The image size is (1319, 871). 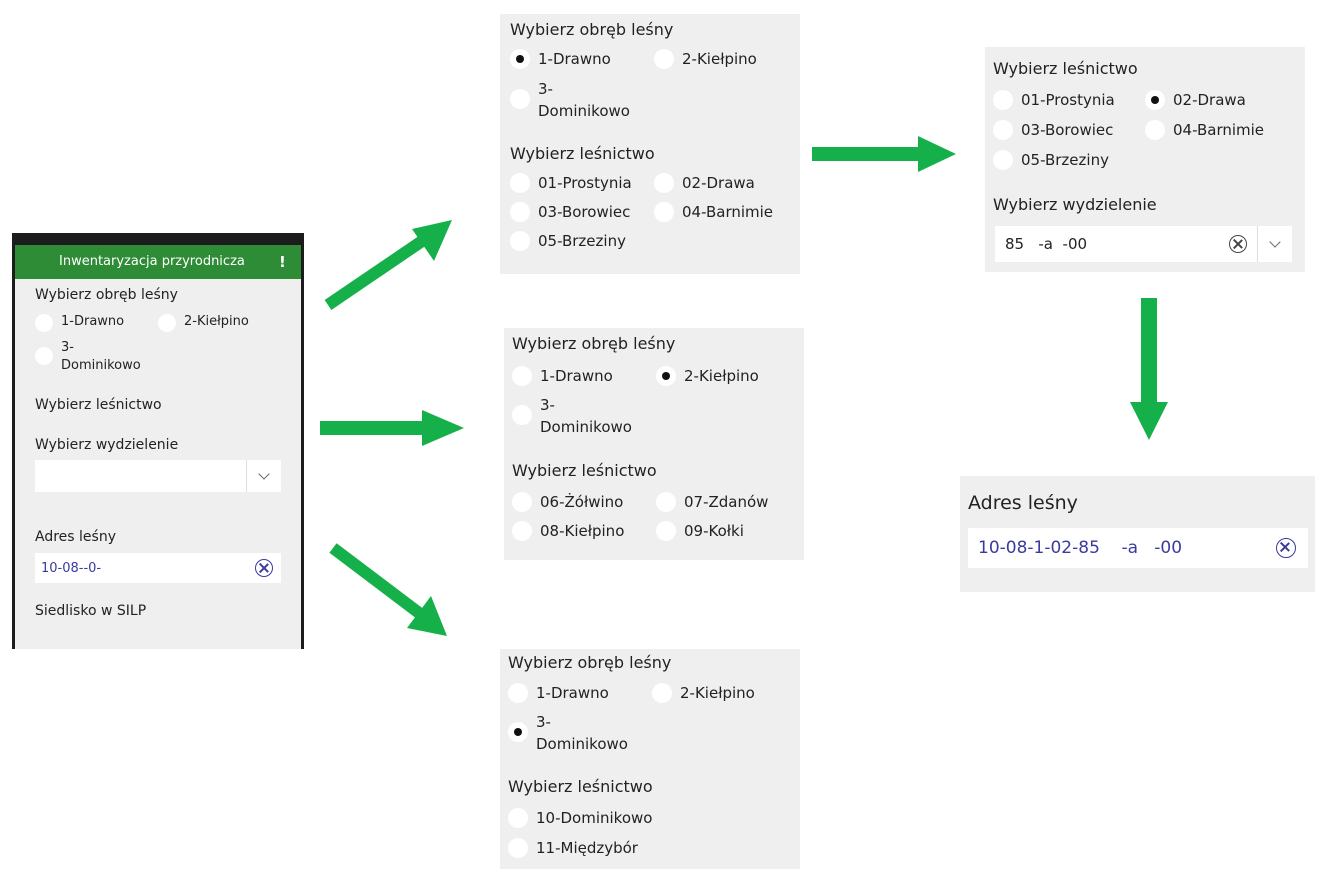 I want to click on arrow-to-adres-icon, so click(x=1149, y=369).